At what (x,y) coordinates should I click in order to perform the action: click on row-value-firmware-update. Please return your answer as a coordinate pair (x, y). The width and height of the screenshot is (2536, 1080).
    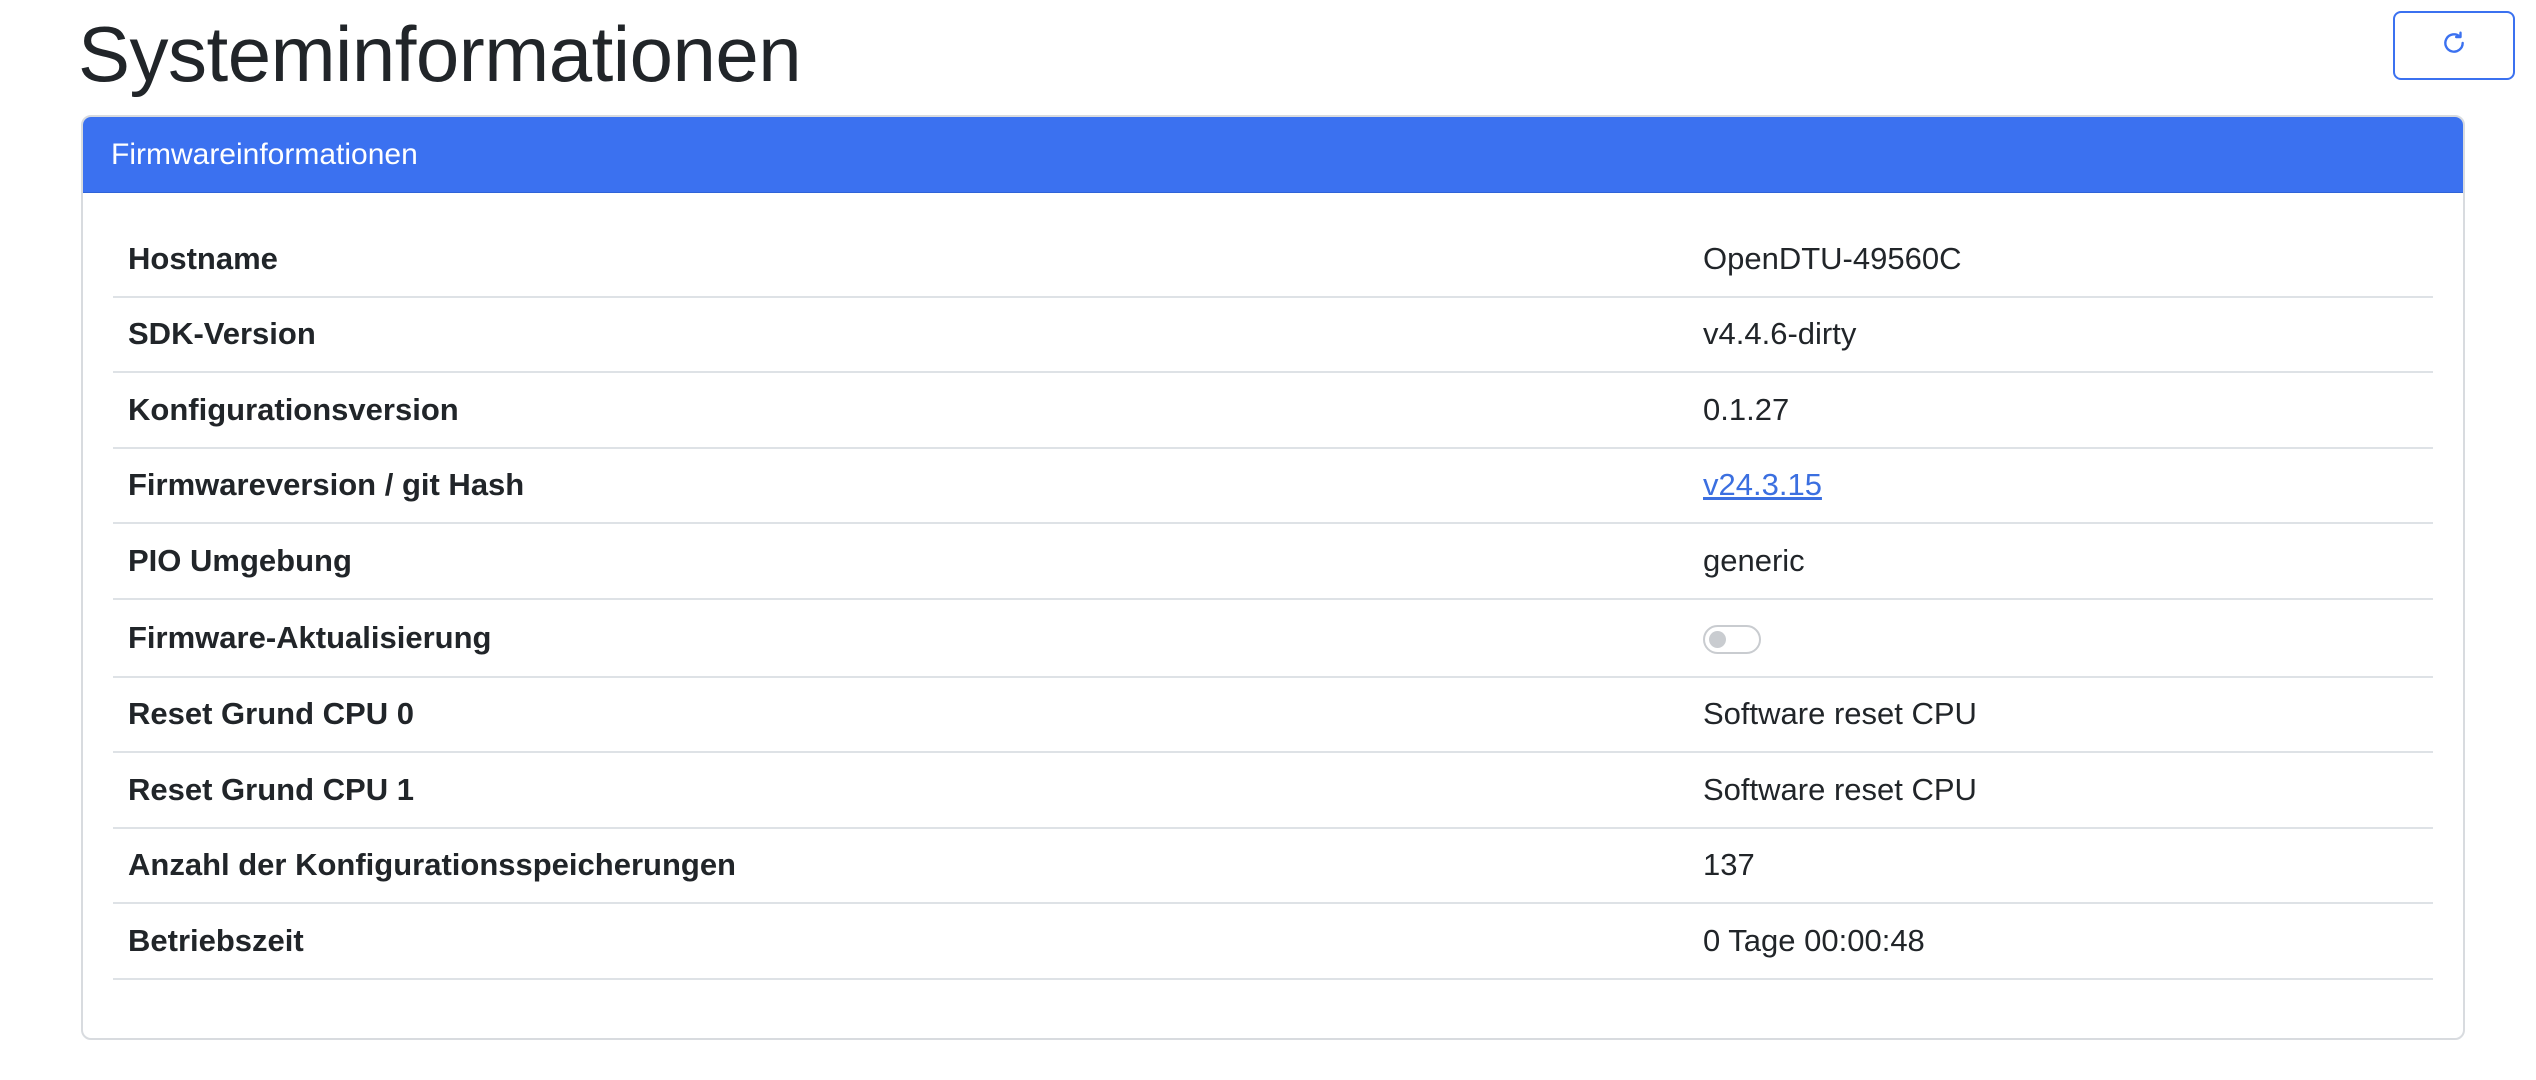
    Looking at the image, I should click on (2060, 638).